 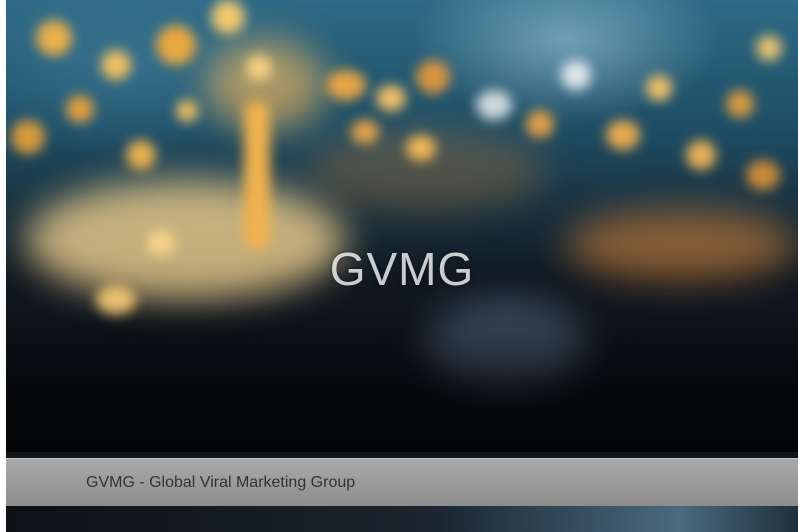 What do you see at coordinates (402, 482) in the screenshot?
I see `caption-strip: GVMG - Global Viral Marketing Group` at bounding box center [402, 482].